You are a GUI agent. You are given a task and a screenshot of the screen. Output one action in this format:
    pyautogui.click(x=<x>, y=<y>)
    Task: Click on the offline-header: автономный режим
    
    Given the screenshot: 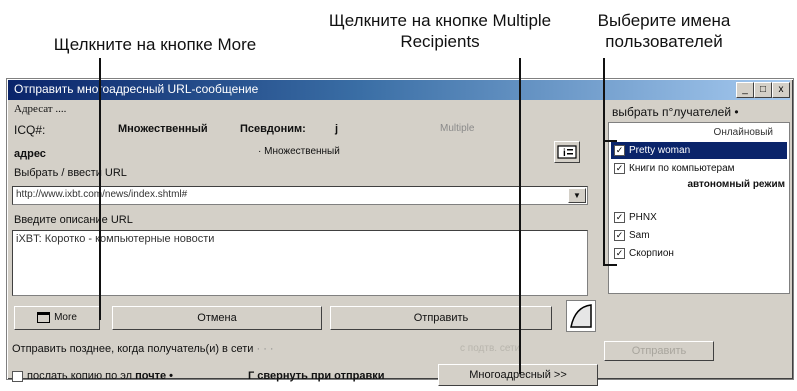 What is the action you would take?
    pyautogui.click(x=736, y=184)
    